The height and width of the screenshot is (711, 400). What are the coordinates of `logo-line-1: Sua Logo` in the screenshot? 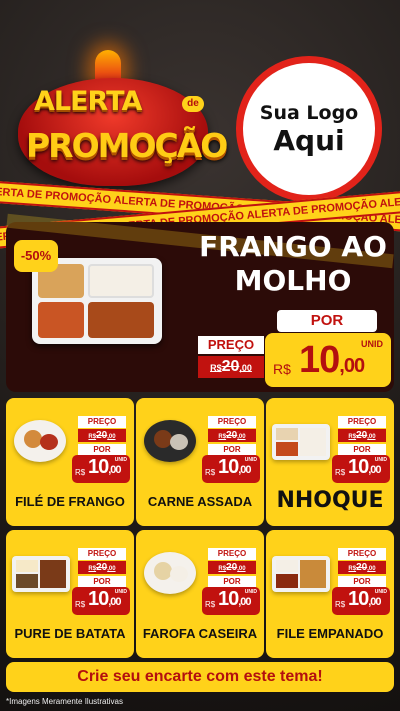 It's located at (309, 112).